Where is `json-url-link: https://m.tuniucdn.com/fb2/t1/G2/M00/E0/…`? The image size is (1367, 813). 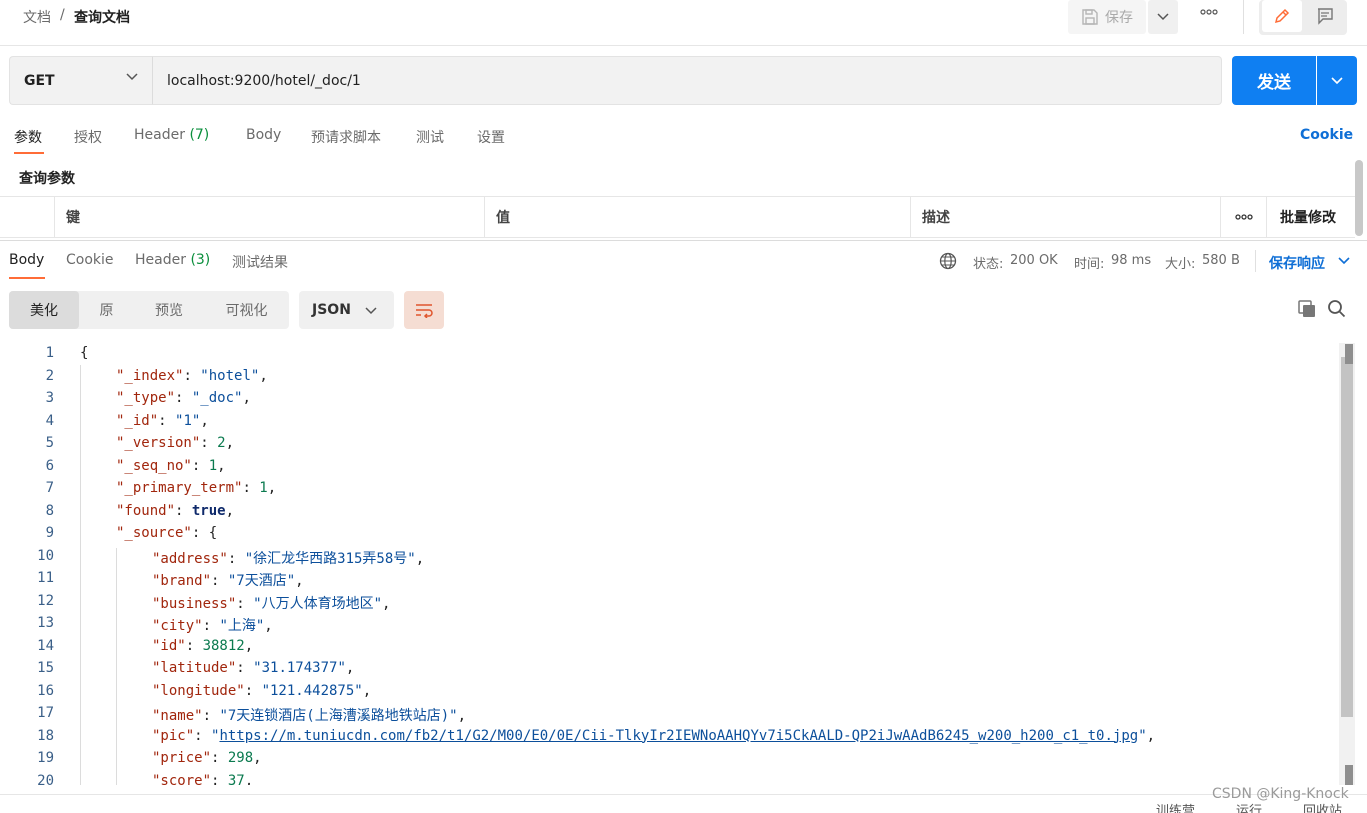 json-url-link: https://m.tuniucdn.com/fb2/t1/G2/M00/E0/… is located at coordinates (678, 736).